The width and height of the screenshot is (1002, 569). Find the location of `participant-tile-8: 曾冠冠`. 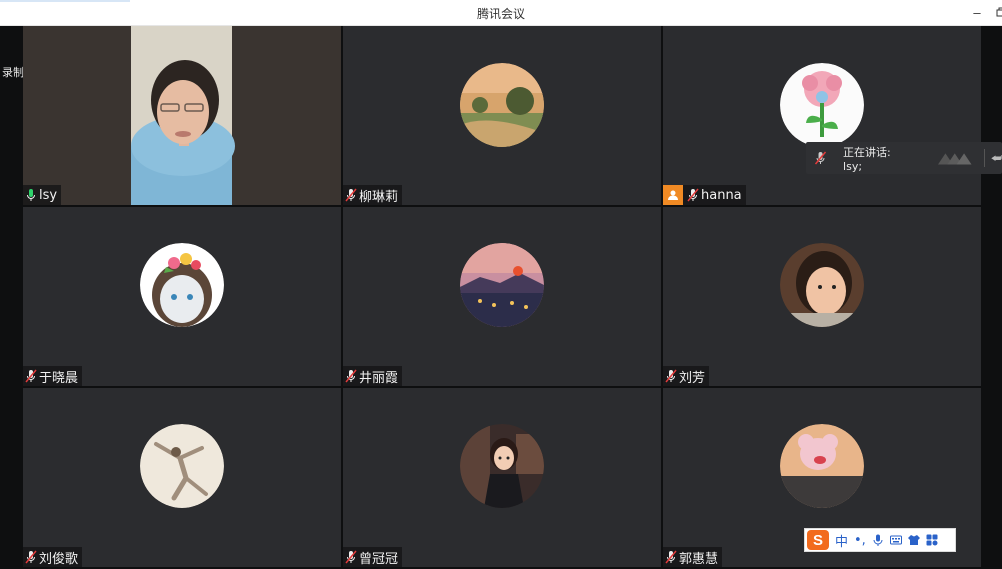

participant-tile-8: 曾冠冠 is located at coordinates (502, 477).